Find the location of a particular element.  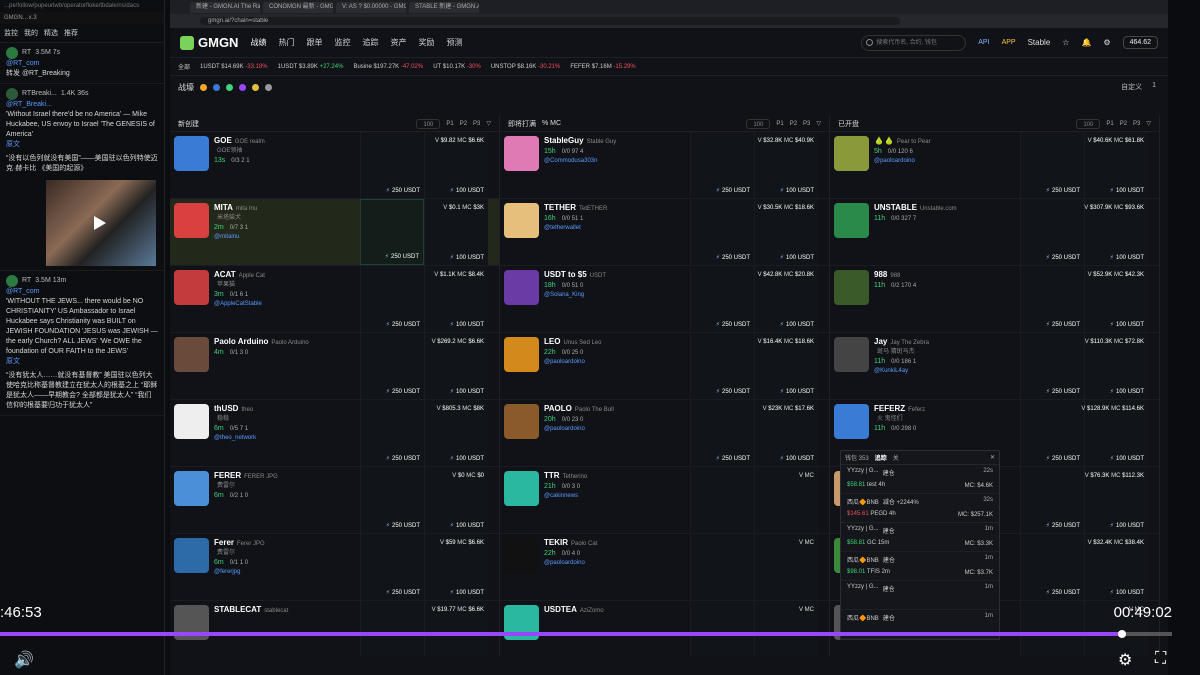

video-progress-bar is located at coordinates (586, 634).